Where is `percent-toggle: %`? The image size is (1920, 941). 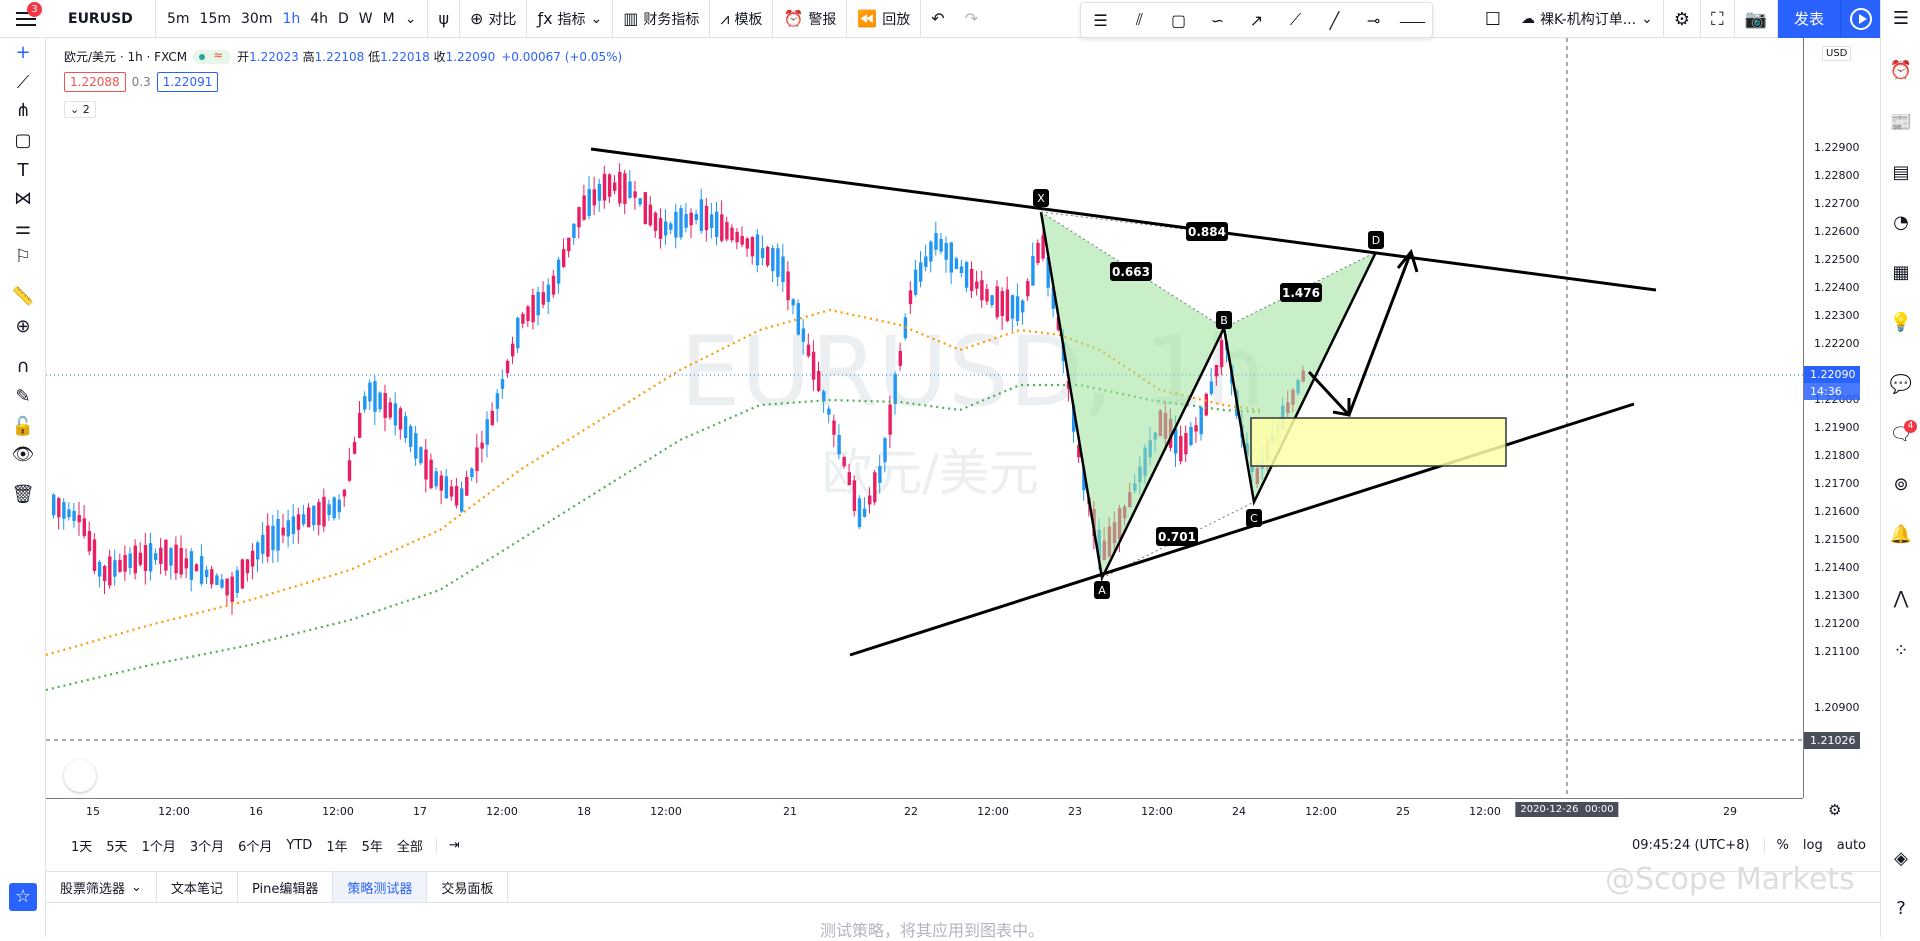
percent-toggle: % is located at coordinates (1776, 845).